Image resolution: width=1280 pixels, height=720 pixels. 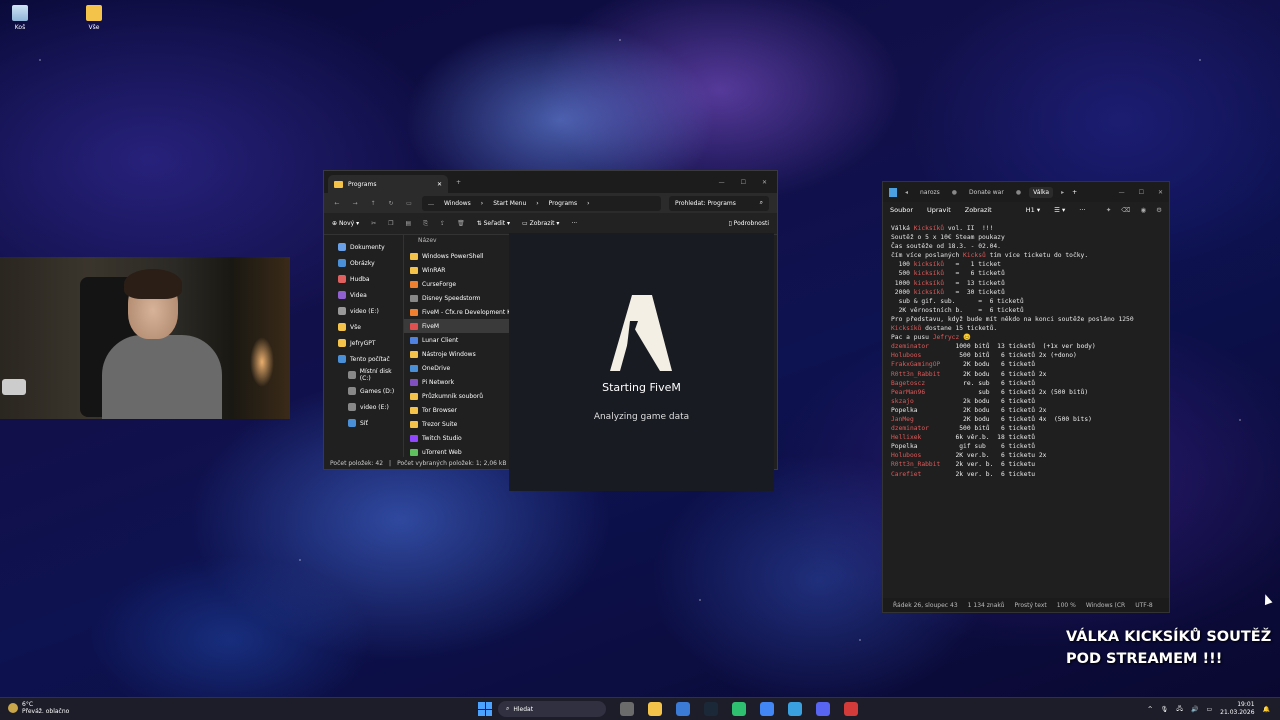 I want to click on sort-button: ⇅ Seřadit ▾, so click(x=493, y=223).